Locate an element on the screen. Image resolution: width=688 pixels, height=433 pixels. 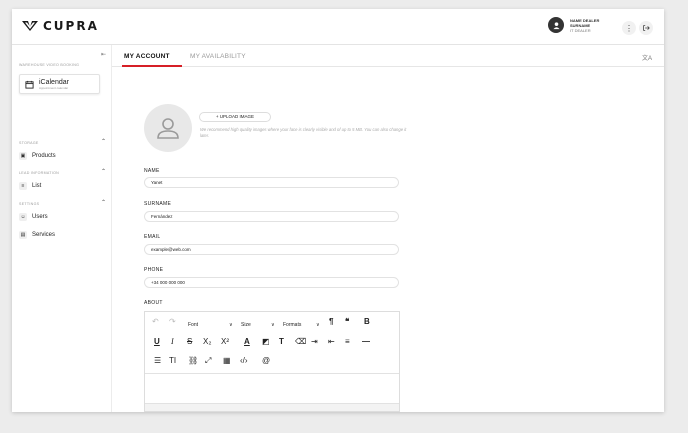
formats-dropdown: Formats is located at coordinates (292, 325).